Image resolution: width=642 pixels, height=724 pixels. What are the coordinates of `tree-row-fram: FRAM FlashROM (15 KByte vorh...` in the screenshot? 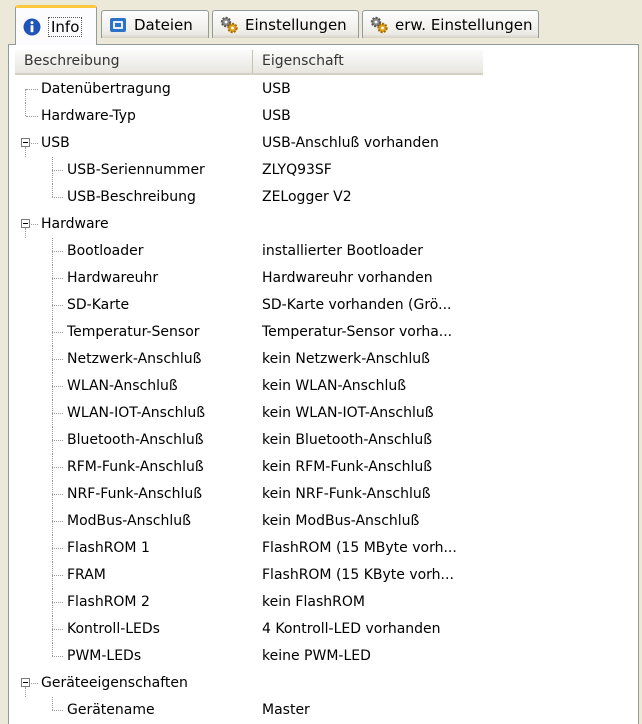 It's located at (325, 575).